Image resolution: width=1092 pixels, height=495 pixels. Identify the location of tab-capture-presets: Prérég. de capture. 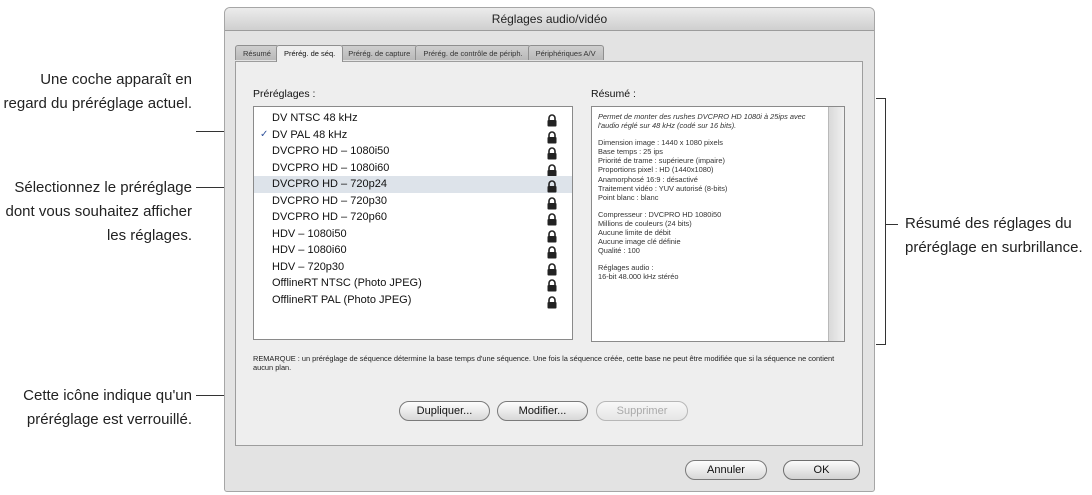
(379, 52).